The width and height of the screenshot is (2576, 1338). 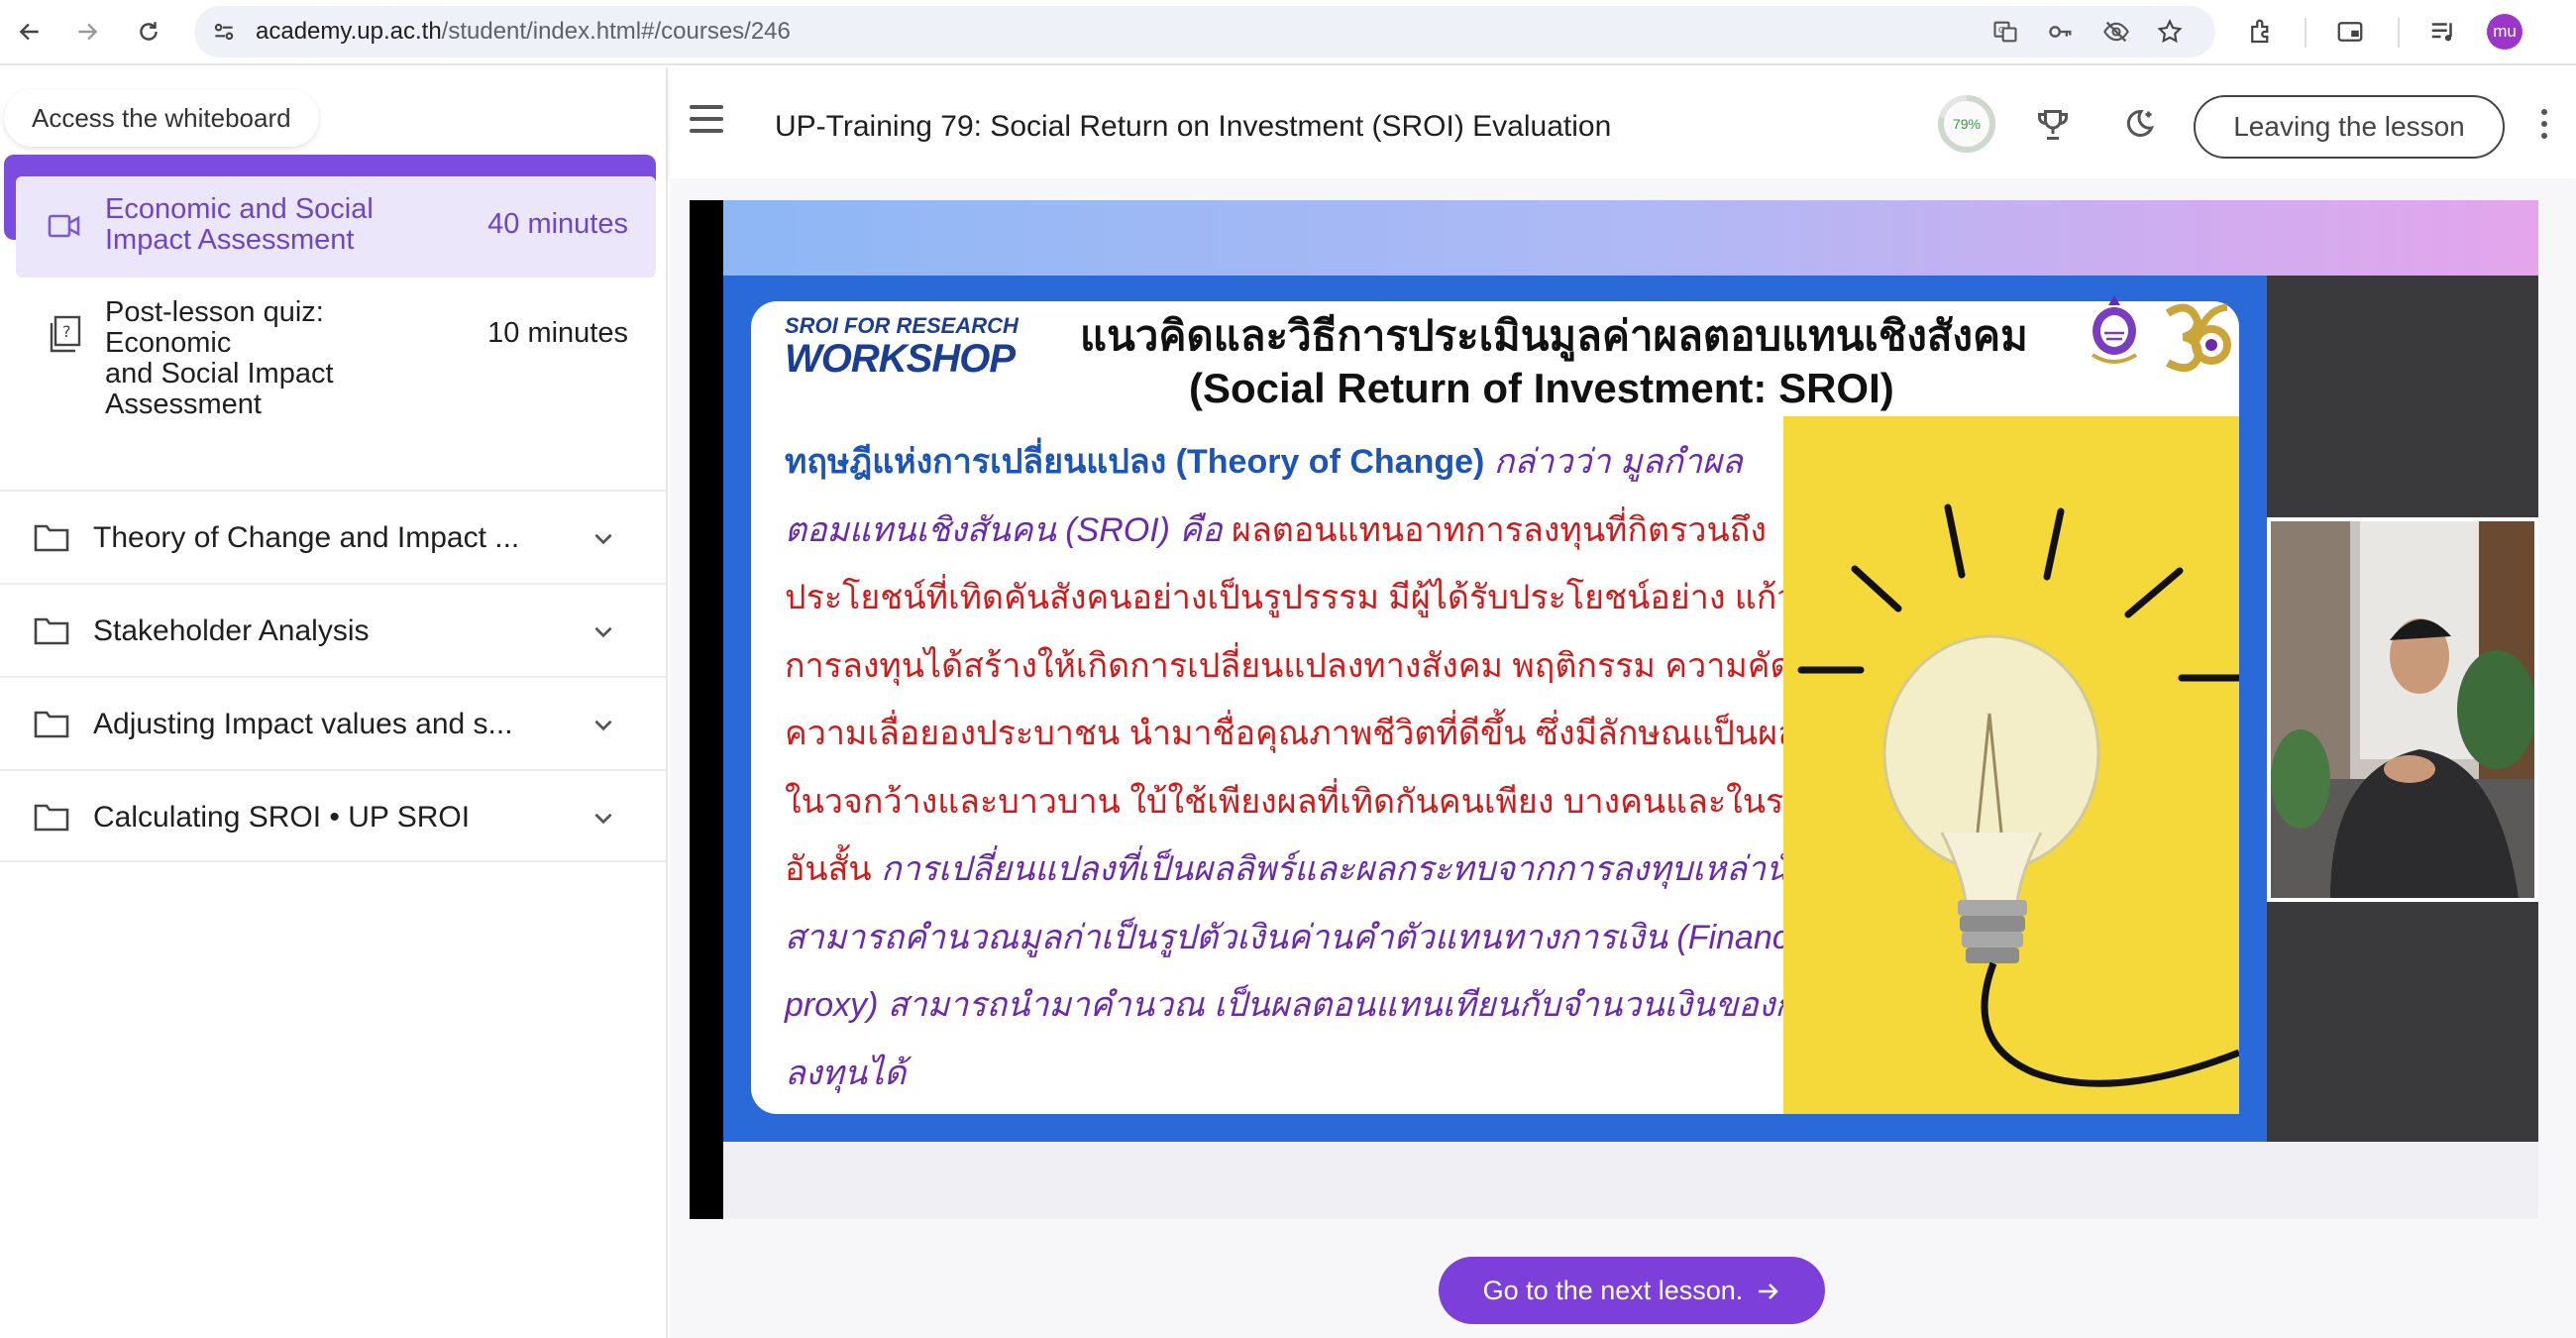 I want to click on slide-text-segment: กล่าวว่า มูลกำผล, so click(x=1613, y=462).